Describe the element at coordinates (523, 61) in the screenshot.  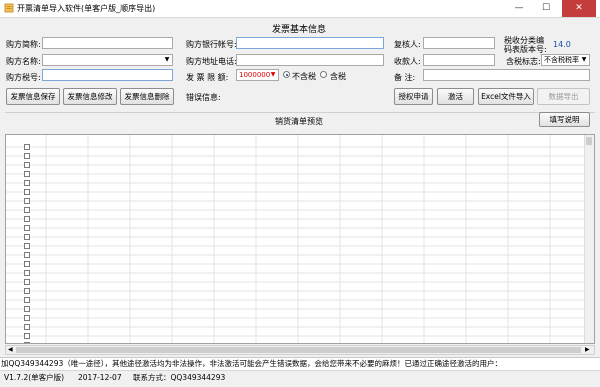
I see `tax-flag-label: 含税标志:` at that location.